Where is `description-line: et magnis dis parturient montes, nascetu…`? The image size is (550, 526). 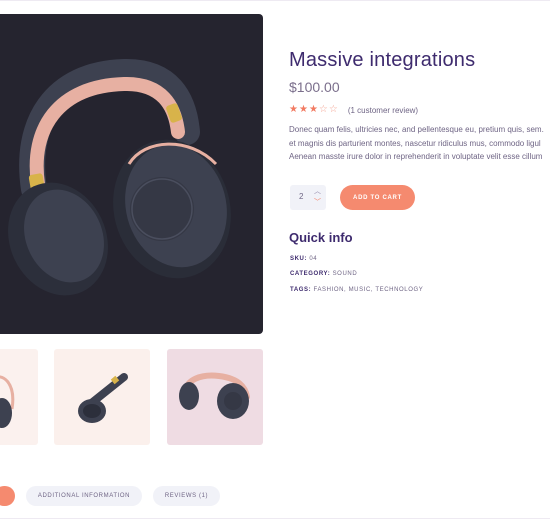
description-line: et magnis dis parturient montes, nascetu… is located at coordinates (415, 143).